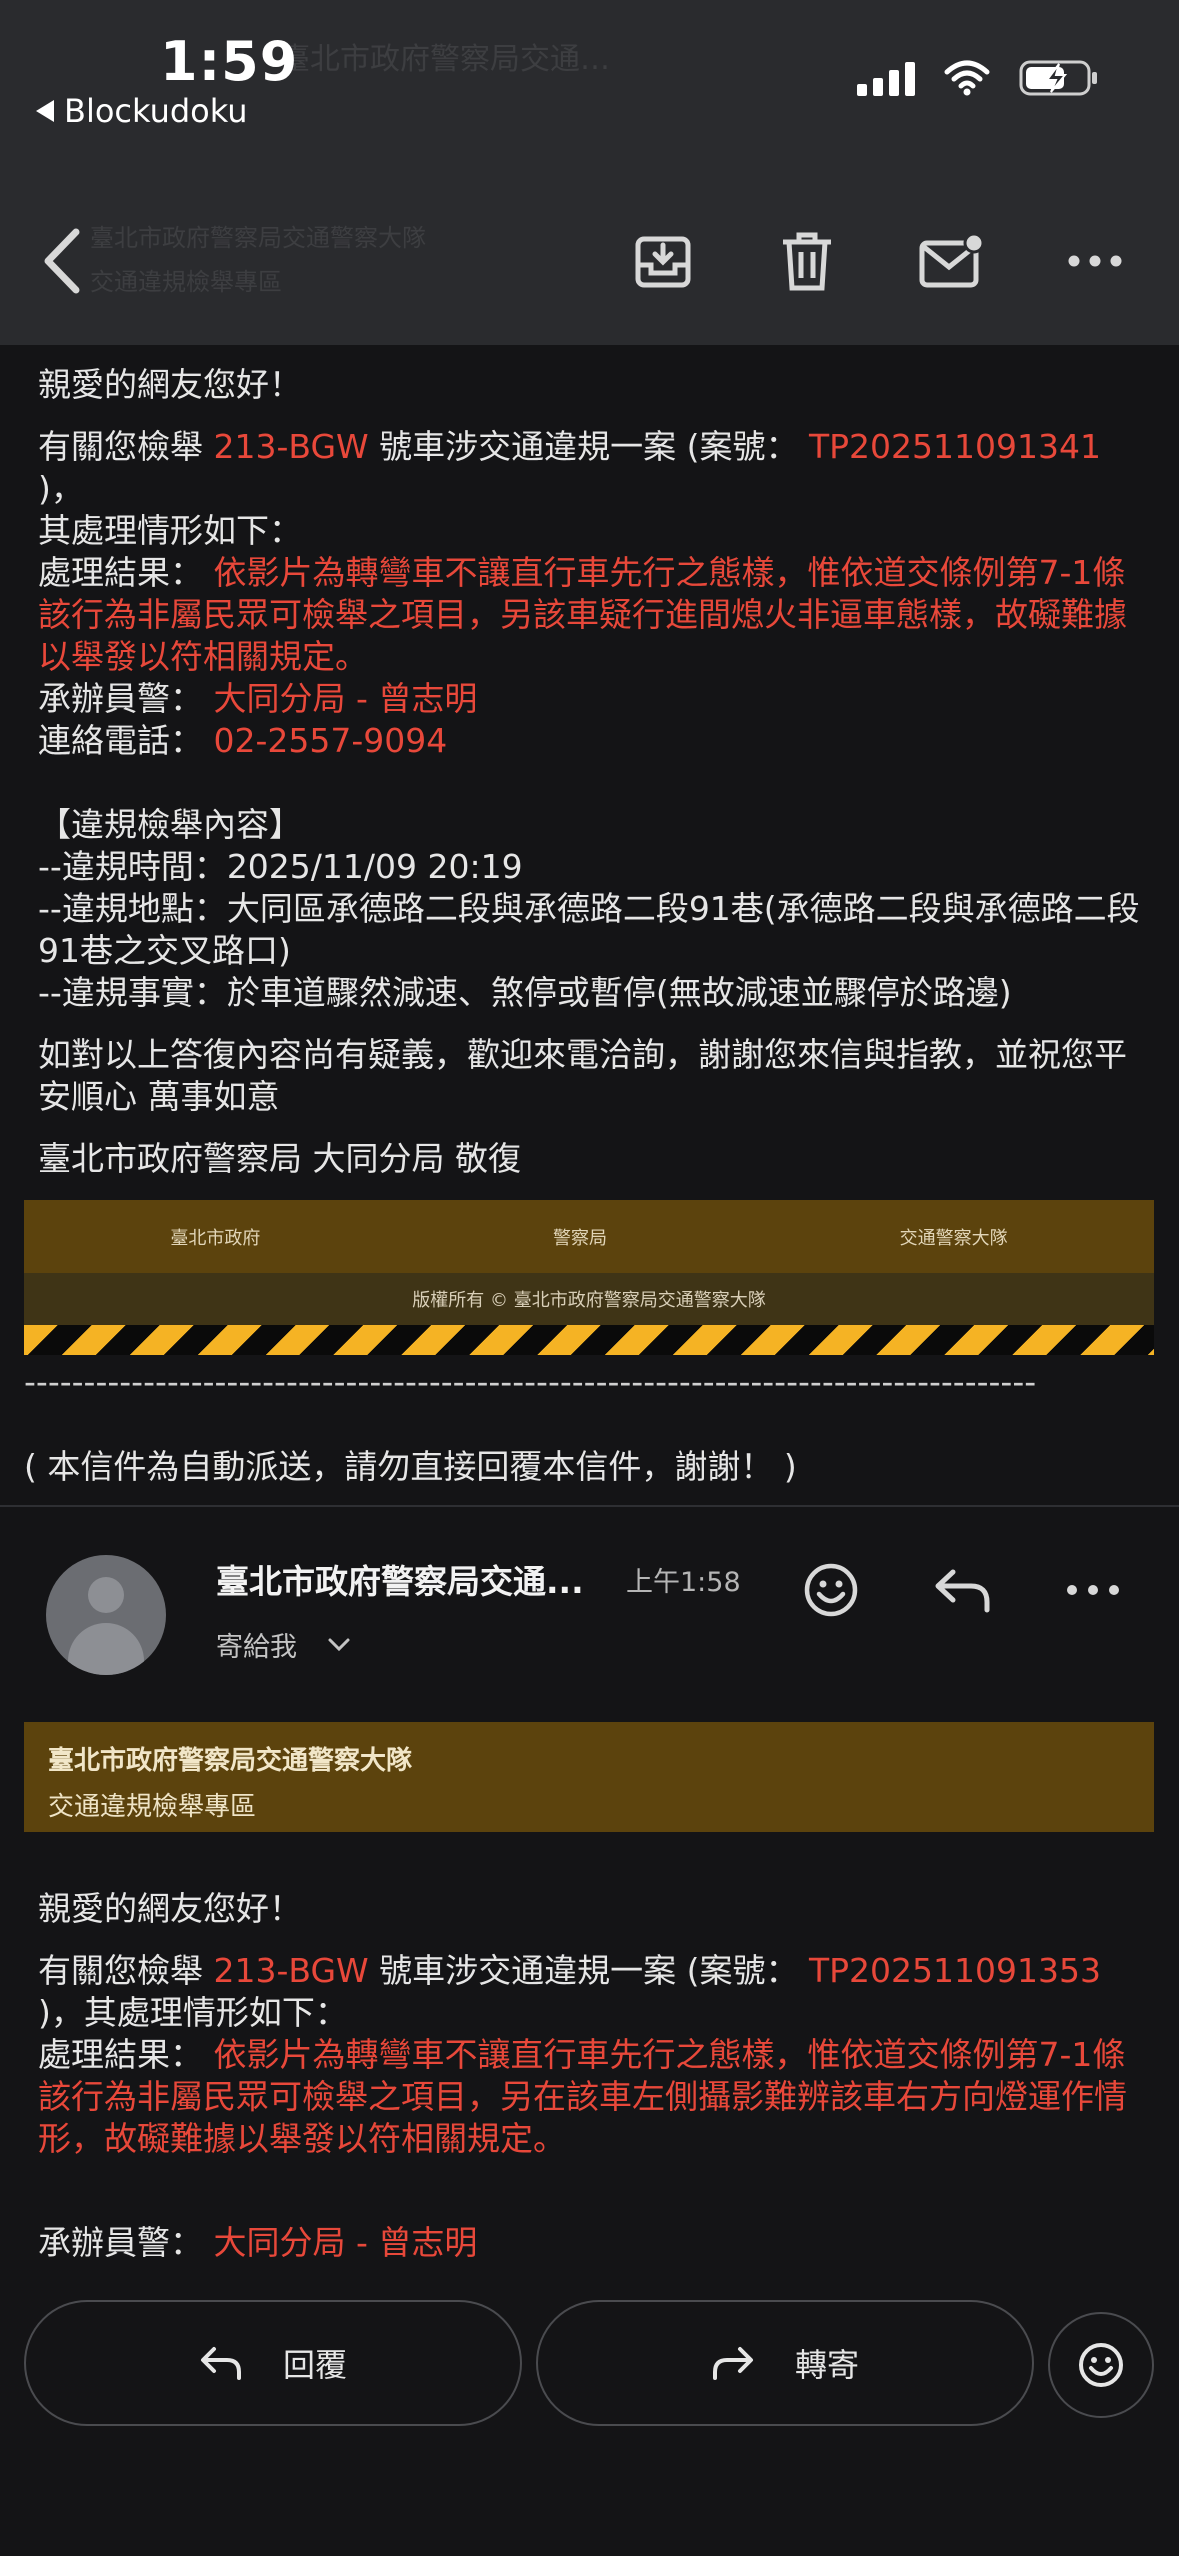  I want to click on auto-send-note: ( 本信件為自動派送，請勿直接回覆本信件，謝謝！ ), so click(410, 1466).